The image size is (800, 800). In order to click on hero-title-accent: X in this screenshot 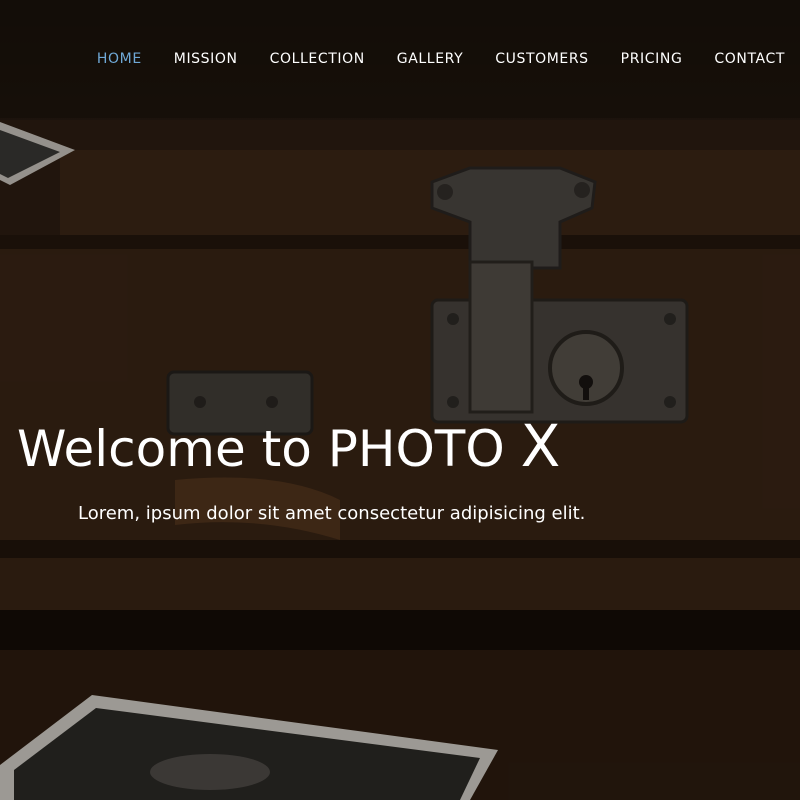, I will do `click(540, 446)`.